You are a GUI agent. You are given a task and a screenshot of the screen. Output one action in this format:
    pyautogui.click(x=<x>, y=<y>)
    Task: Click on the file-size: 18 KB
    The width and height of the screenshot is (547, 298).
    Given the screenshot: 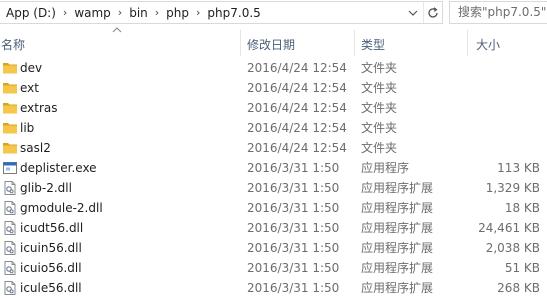 What is the action you would take?
    pyautogui.click(x=522, y=208)
    